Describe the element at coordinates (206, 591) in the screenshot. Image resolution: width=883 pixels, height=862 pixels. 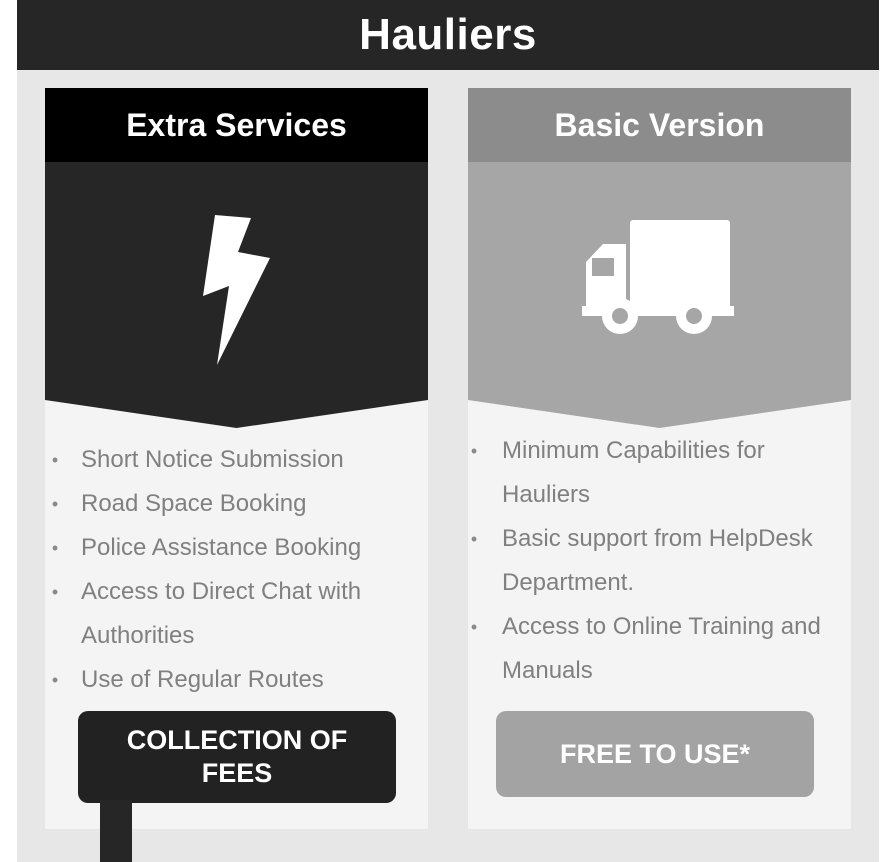
I see `list-item: • Access to Direct Chat with` at that location.